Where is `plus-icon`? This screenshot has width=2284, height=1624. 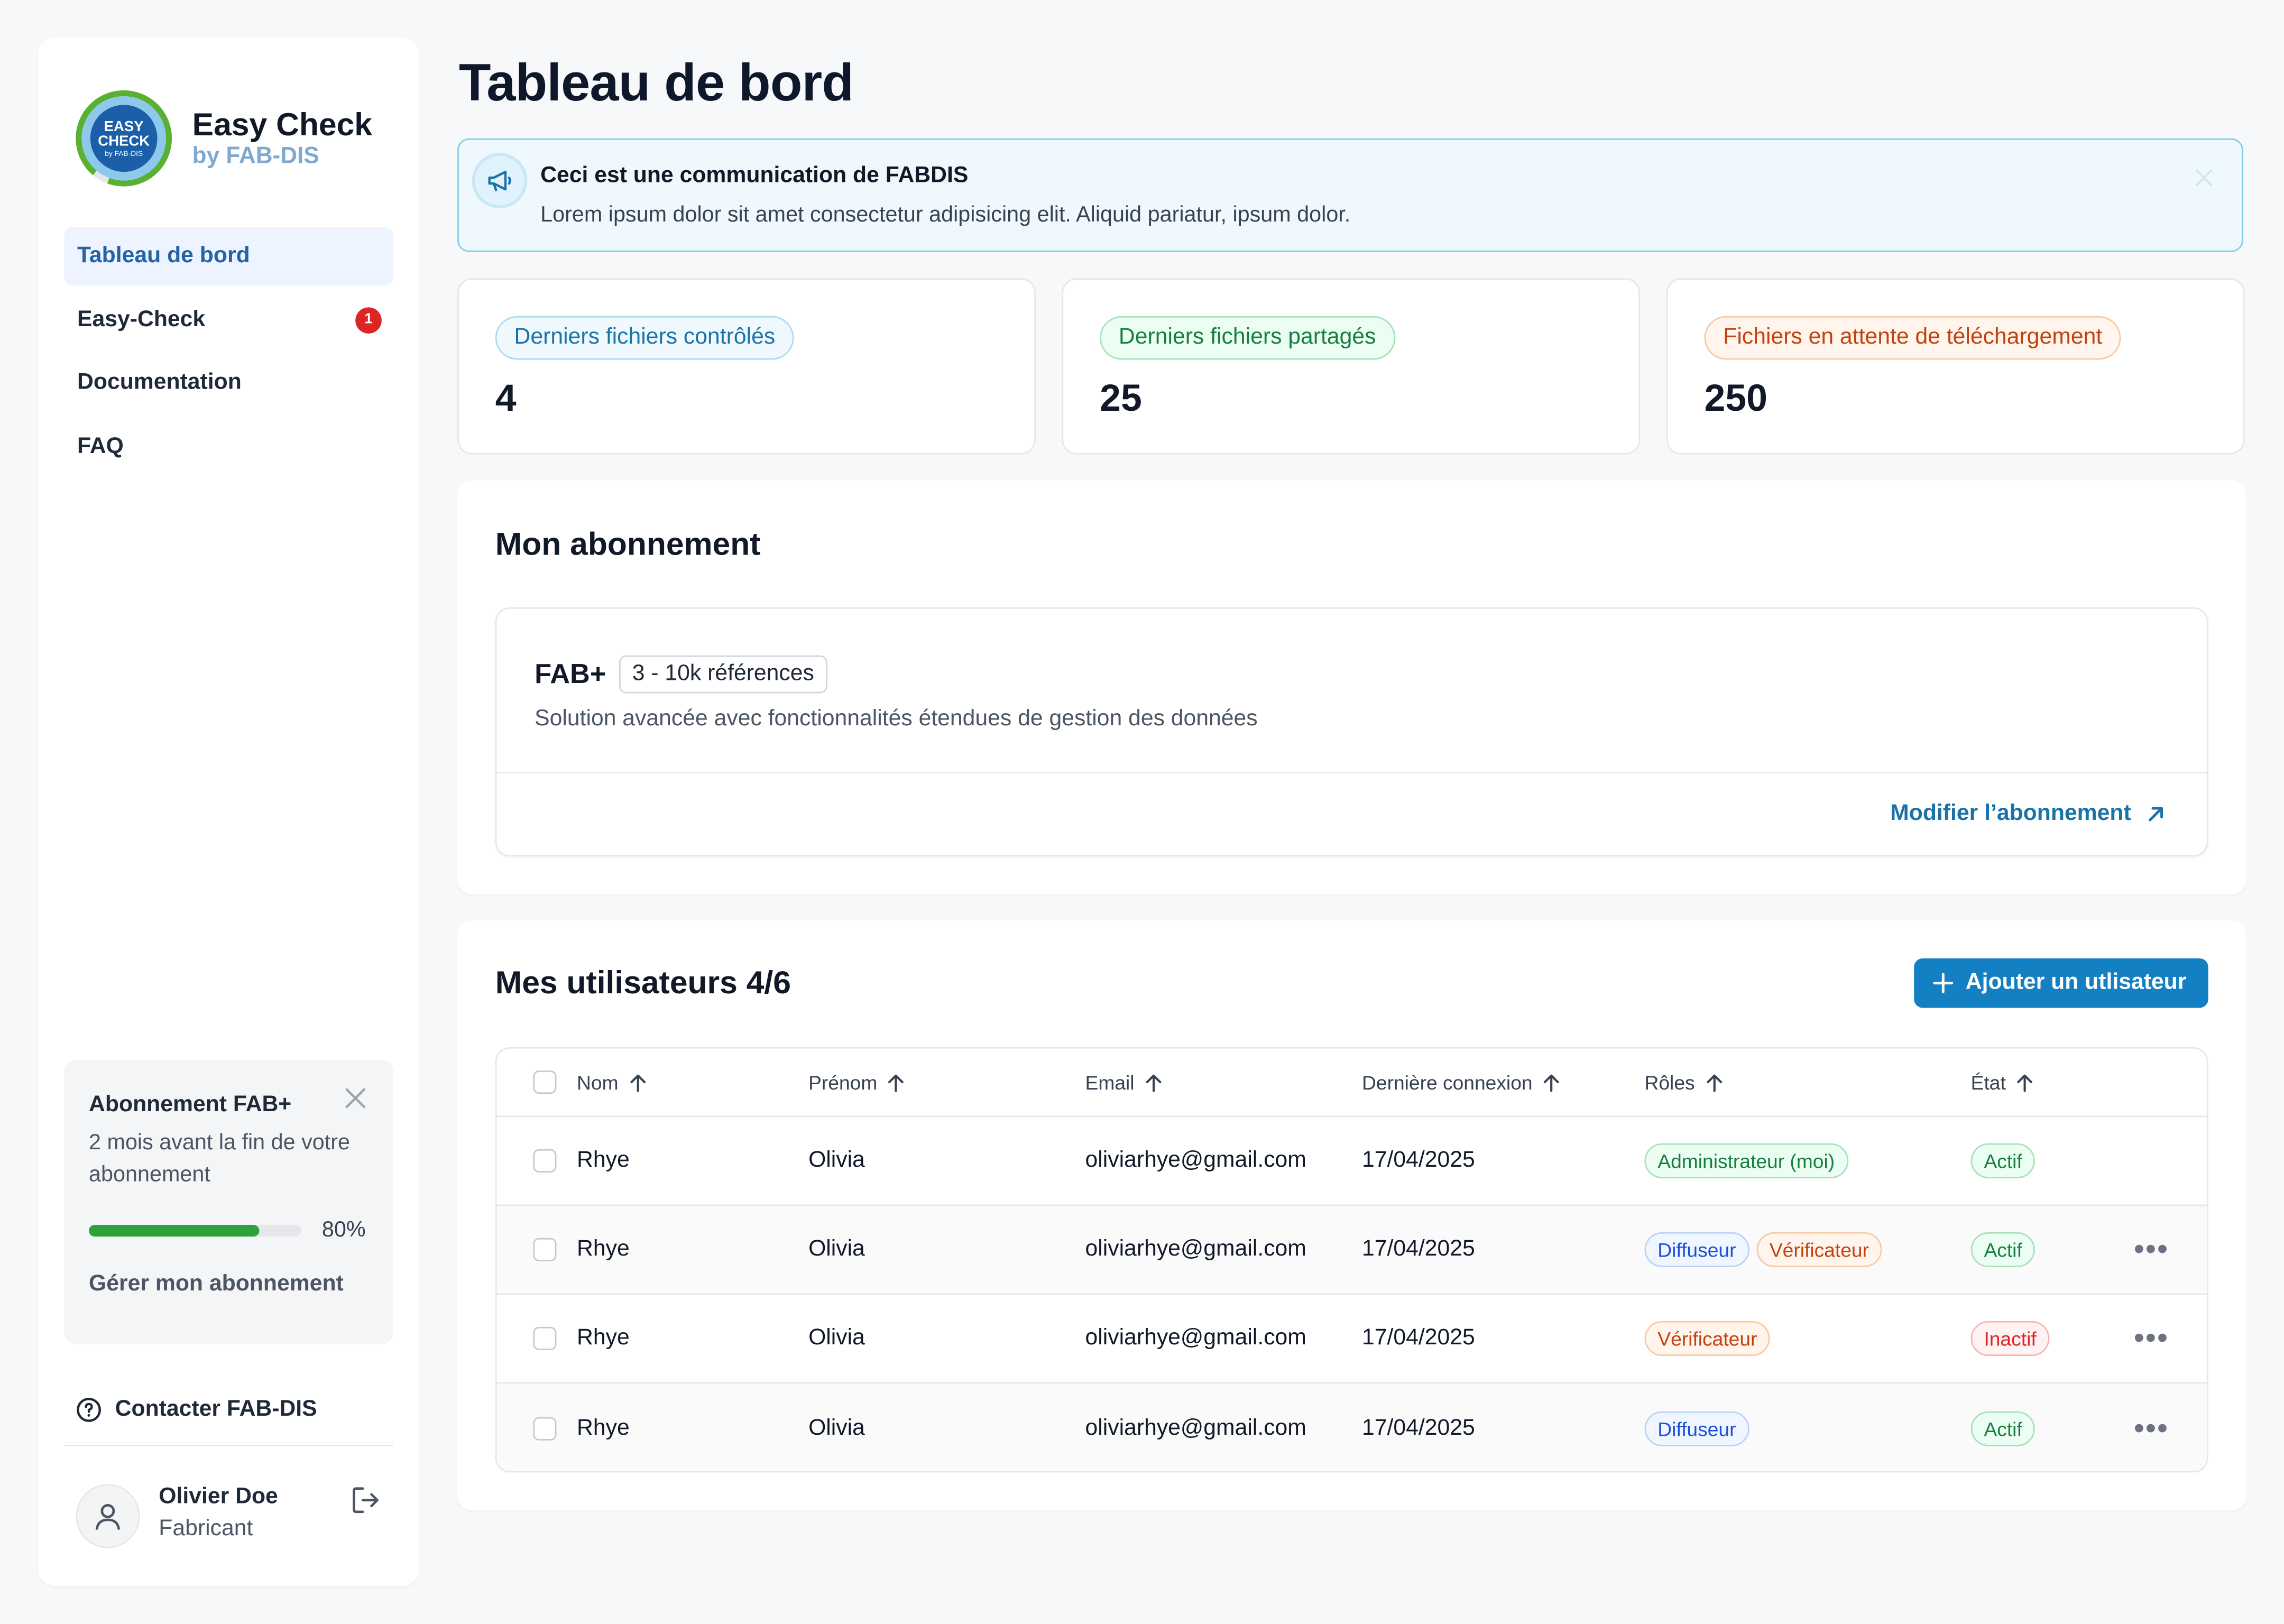 plus-icon is located at coordinates (1943, 983).